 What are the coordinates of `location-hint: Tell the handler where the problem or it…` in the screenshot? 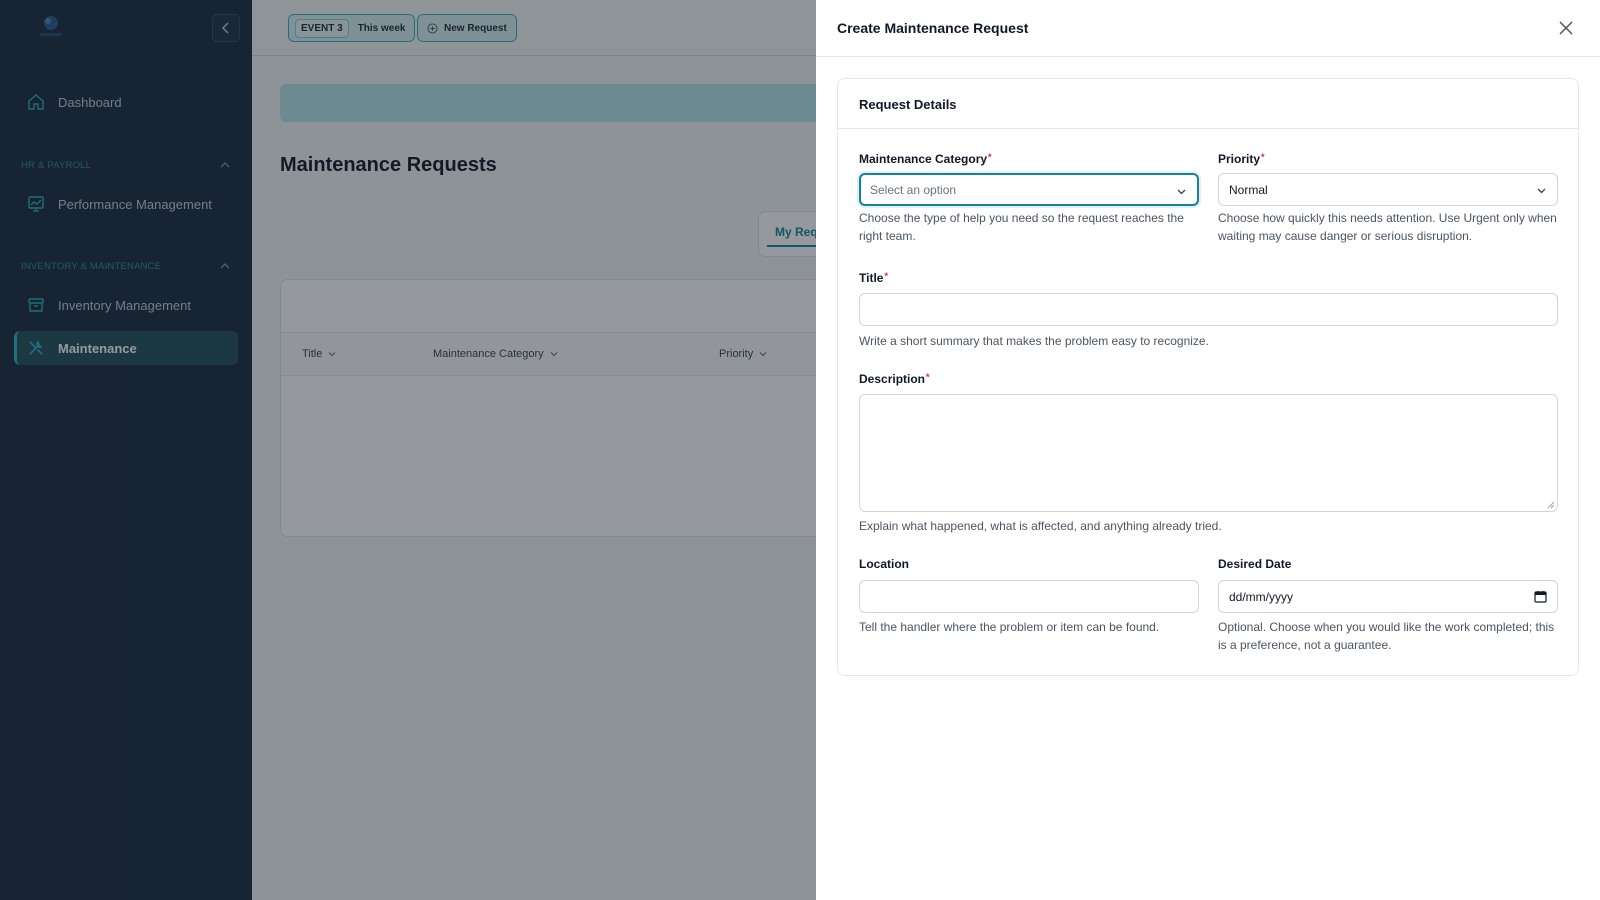 It's located at (1009, 627).